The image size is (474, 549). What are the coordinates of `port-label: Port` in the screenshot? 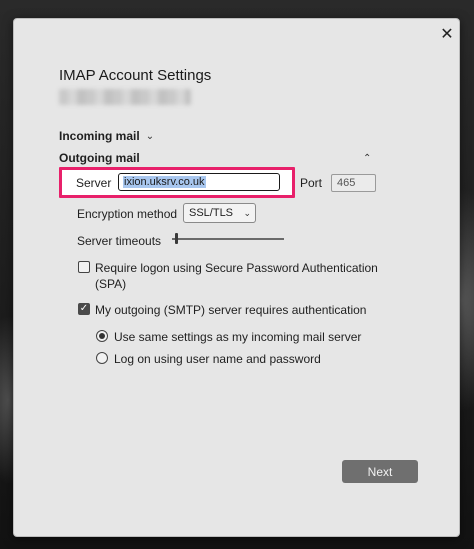 It's located at (311, 183).